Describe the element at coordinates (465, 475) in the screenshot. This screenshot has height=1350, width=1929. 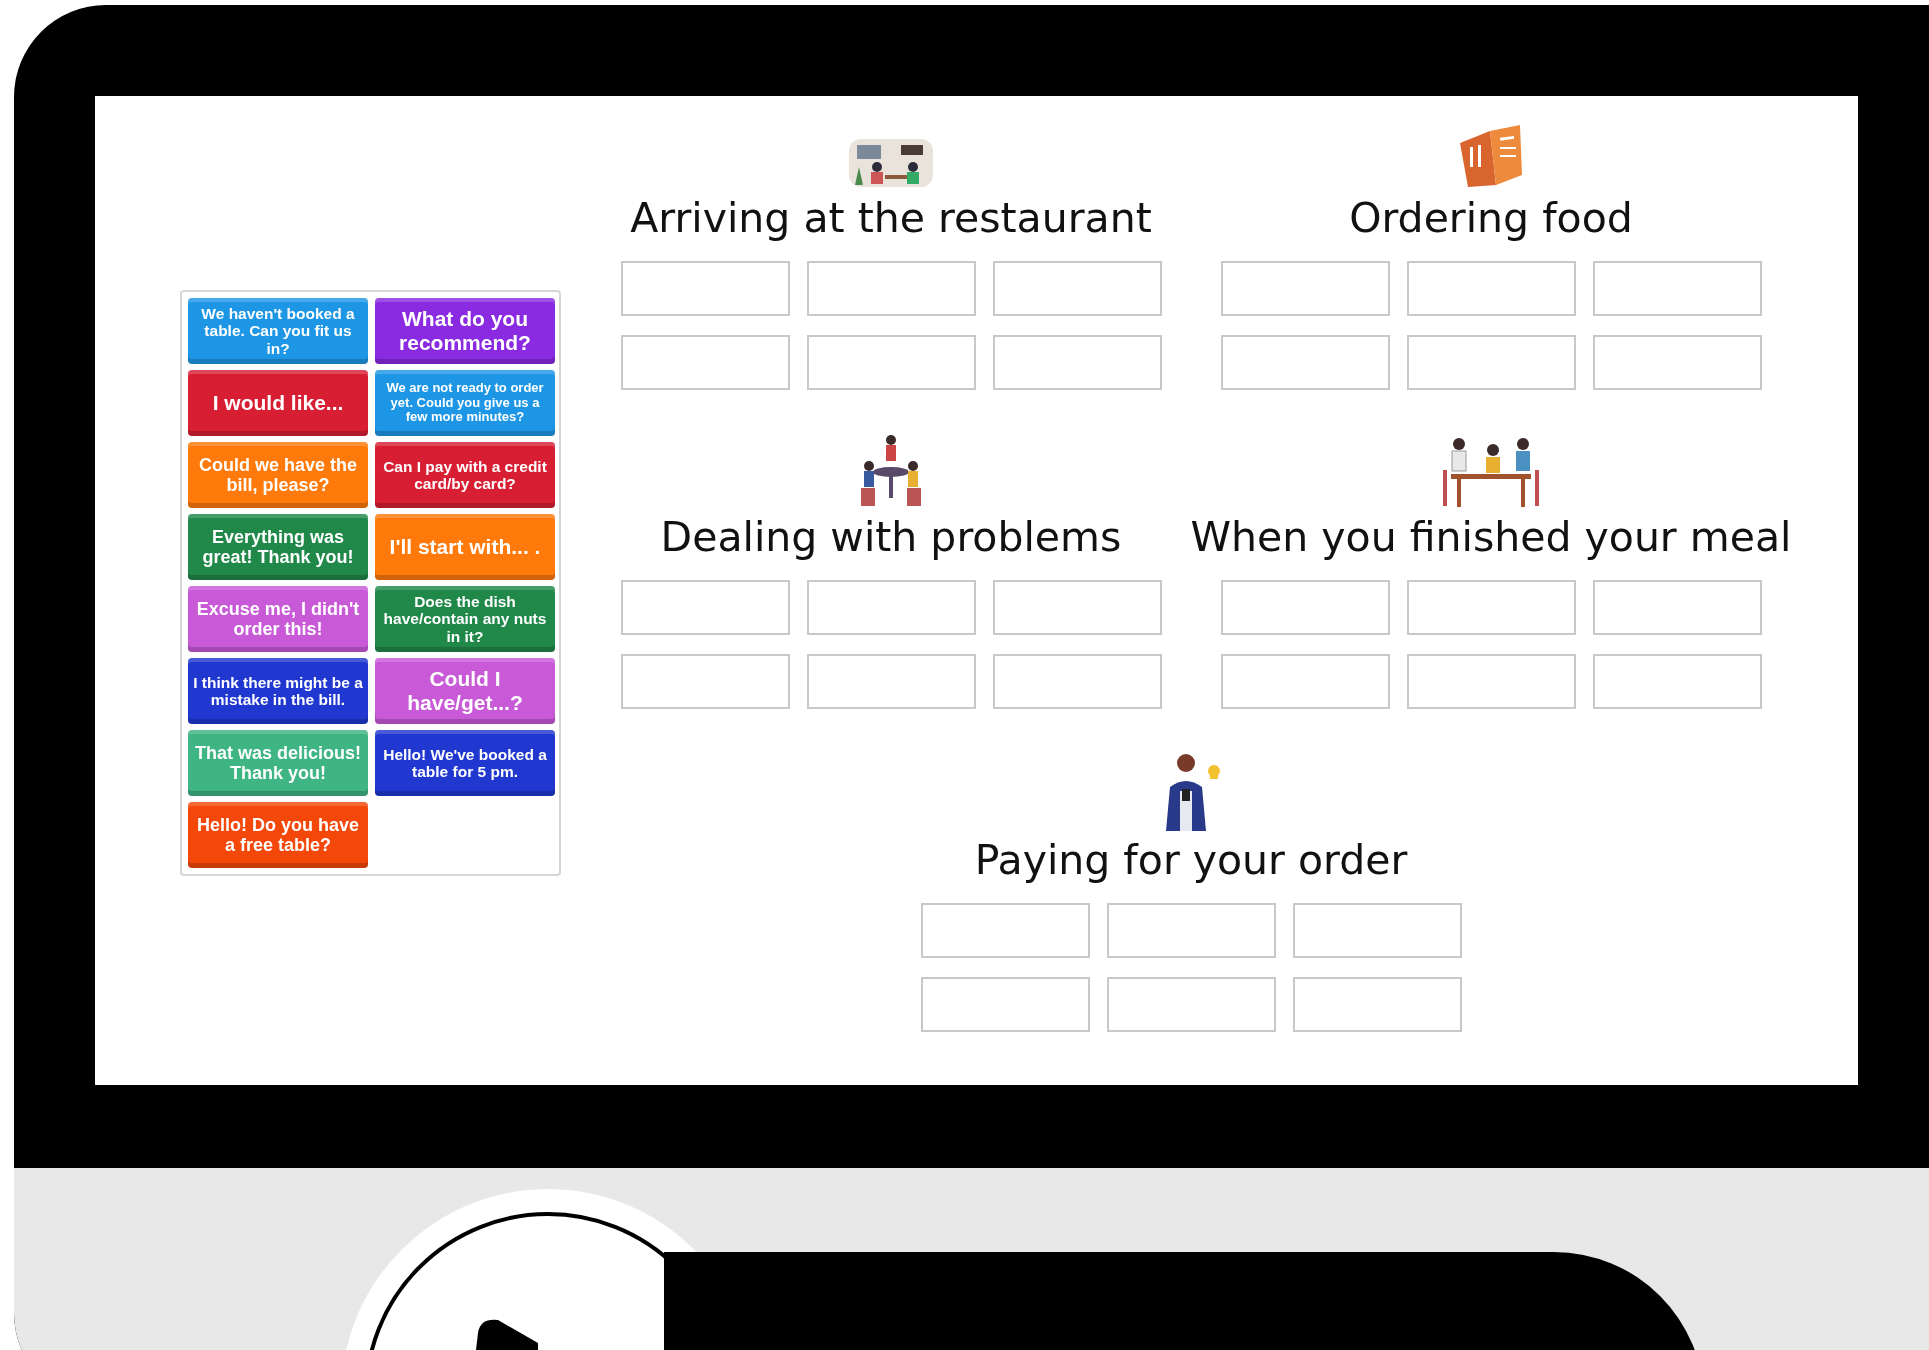
I see `phrase-card: Can I pay with a credit card/by card?` at that location.